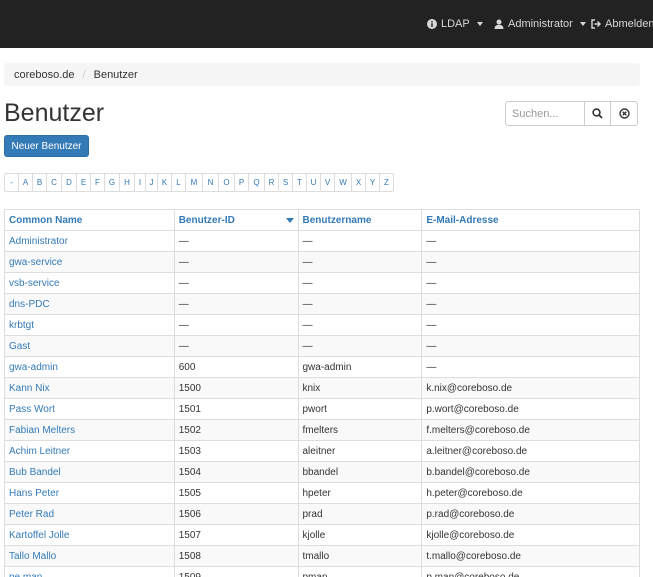 The height and width of the screenshot is (577, 653). I want to click on letter-filter-x: X, so click(358, 182).